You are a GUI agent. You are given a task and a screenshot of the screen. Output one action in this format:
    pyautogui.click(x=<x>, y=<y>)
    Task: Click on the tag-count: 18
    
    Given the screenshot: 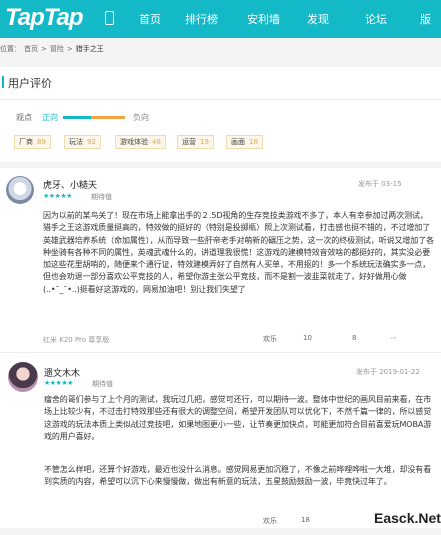 What is the action you would take?
    pyautogui.click(x=253, y=142)
    